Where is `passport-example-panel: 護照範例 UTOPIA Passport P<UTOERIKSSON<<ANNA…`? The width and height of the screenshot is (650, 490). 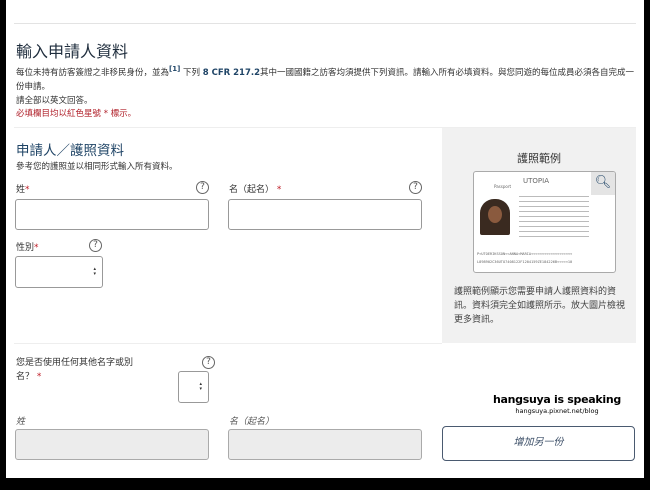 passport-example-panel: 護照範例 UTOPIA Passport P<UTOERIKSSON<<ANNA… is located at coordinates (539, 235).